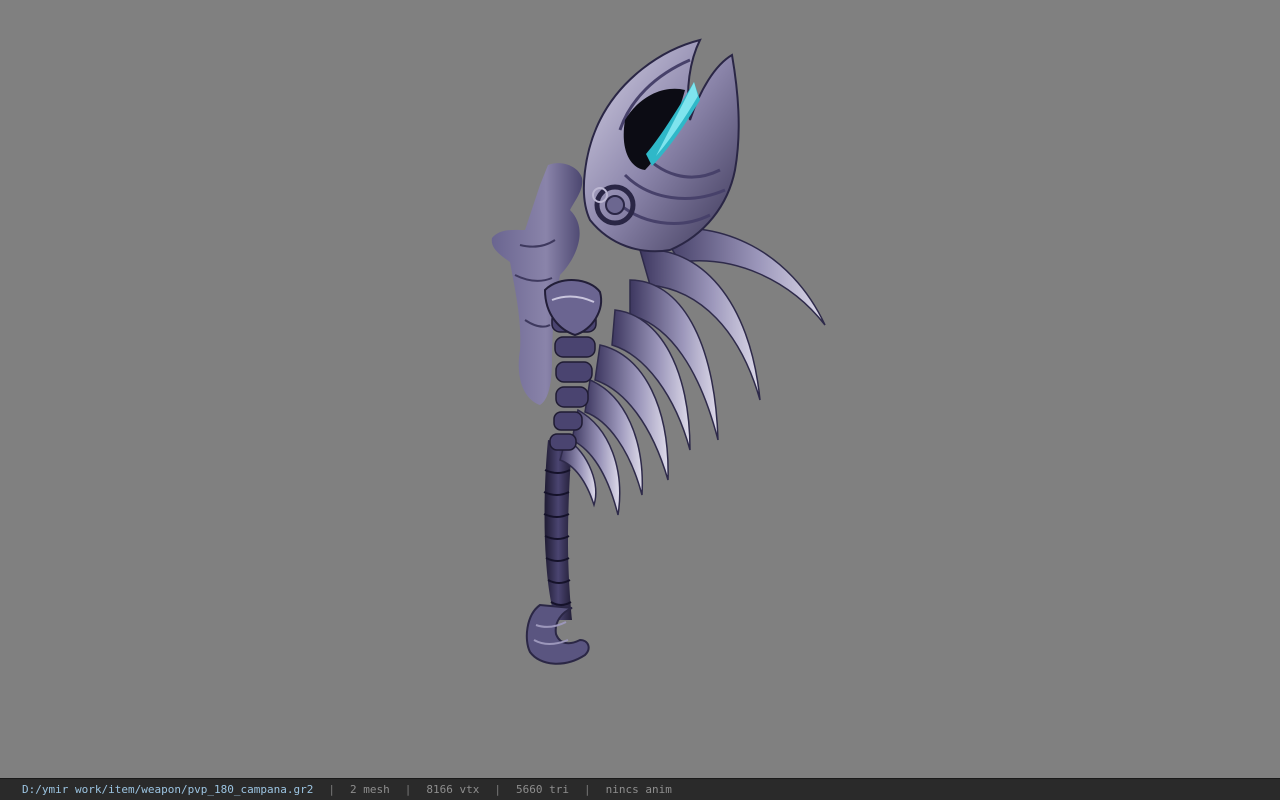 This screenshot has width=1280, height=800. What do you see at coordinates (370, 789) in the screenshot?
I see `mesh-count: 2 mesh` at bounding box center [370, 789].